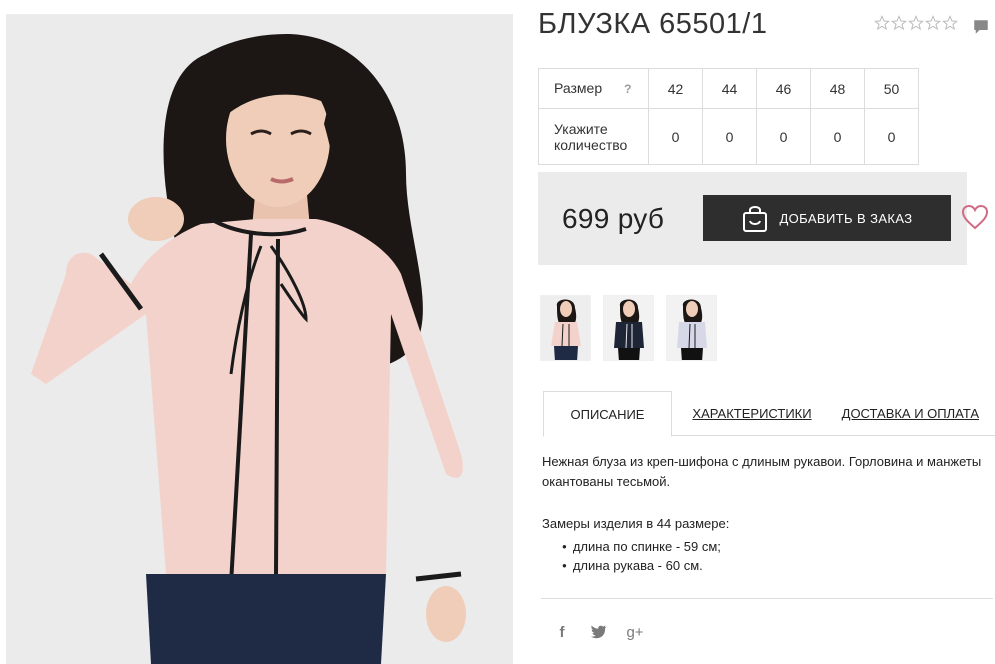 Image resolution: width=995 pixels, height=664 pixels. Describe the element at coordinates (627, 89) in the screenshot. I see `size-help-icon: ?` at that location.